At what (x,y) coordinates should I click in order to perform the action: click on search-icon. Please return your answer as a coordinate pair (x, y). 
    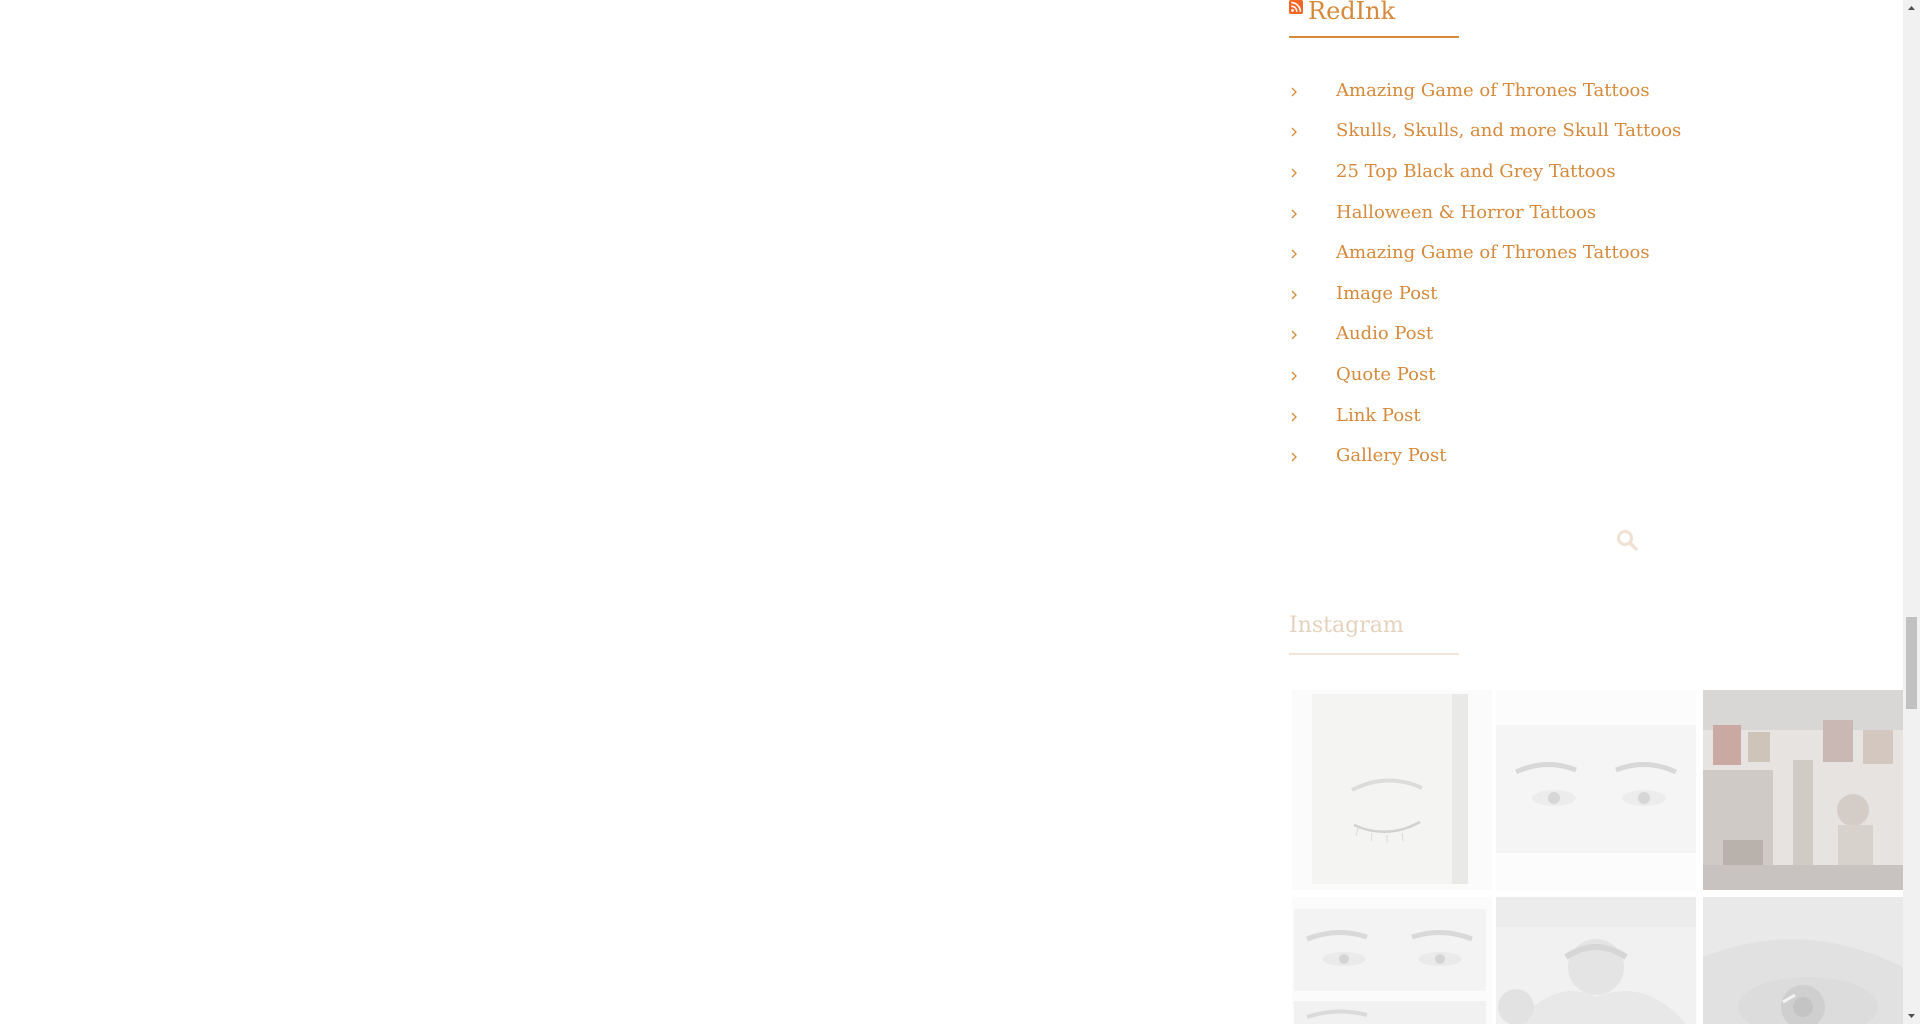
    Looking at the image, I should click on (1627, 540).